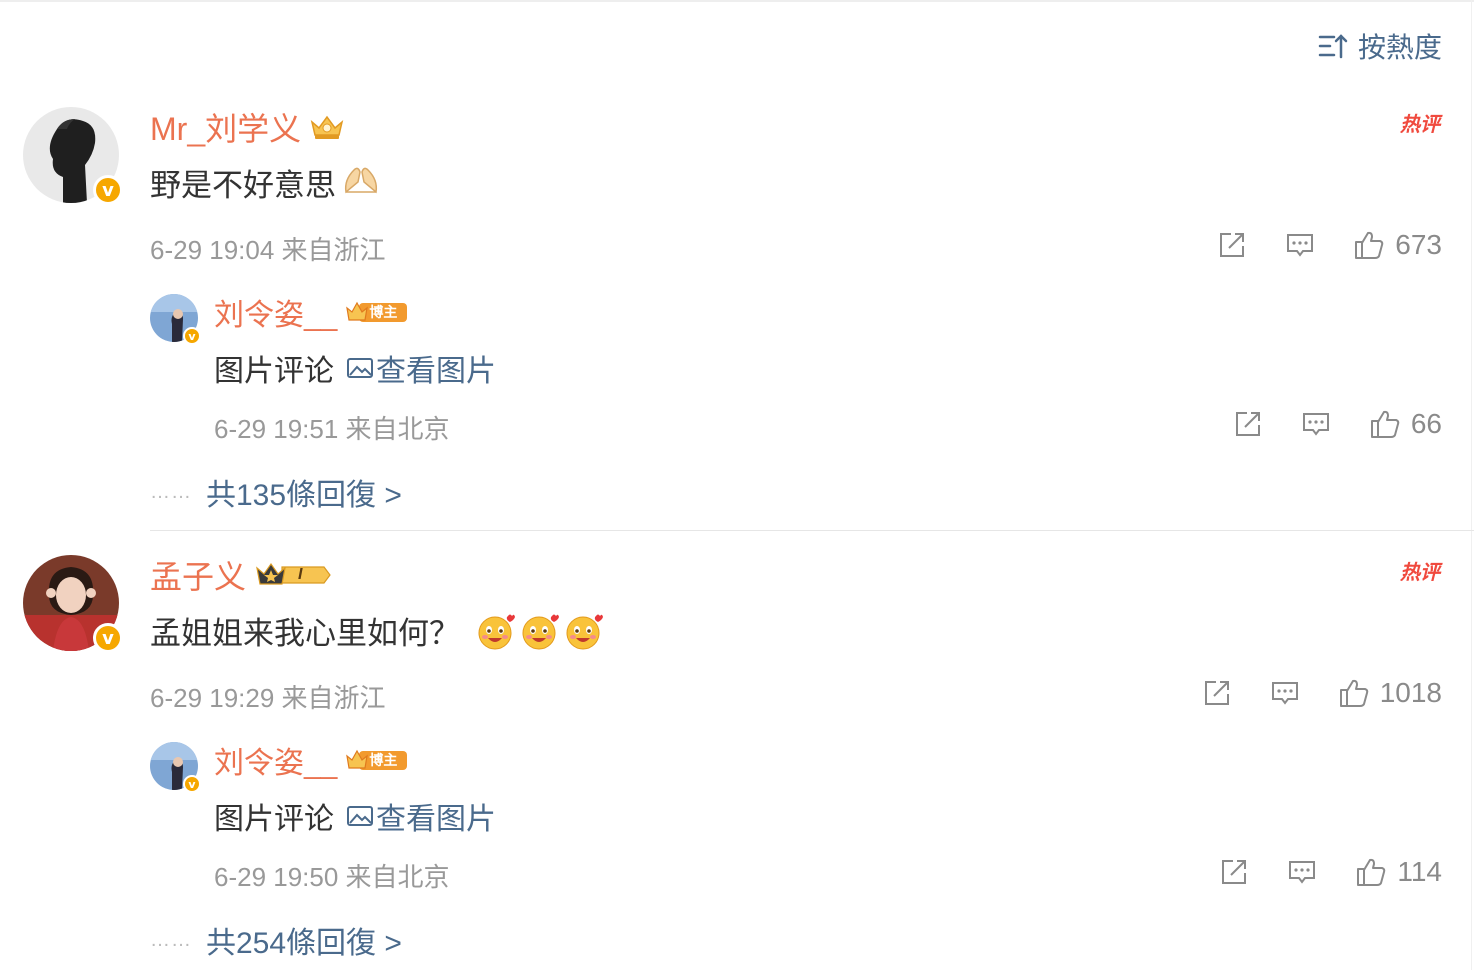 This screenshot has width=1474, height=970. Describe the element at coordinates (1426, 423) in the screenshot. I see `like-count: 66` at that location.